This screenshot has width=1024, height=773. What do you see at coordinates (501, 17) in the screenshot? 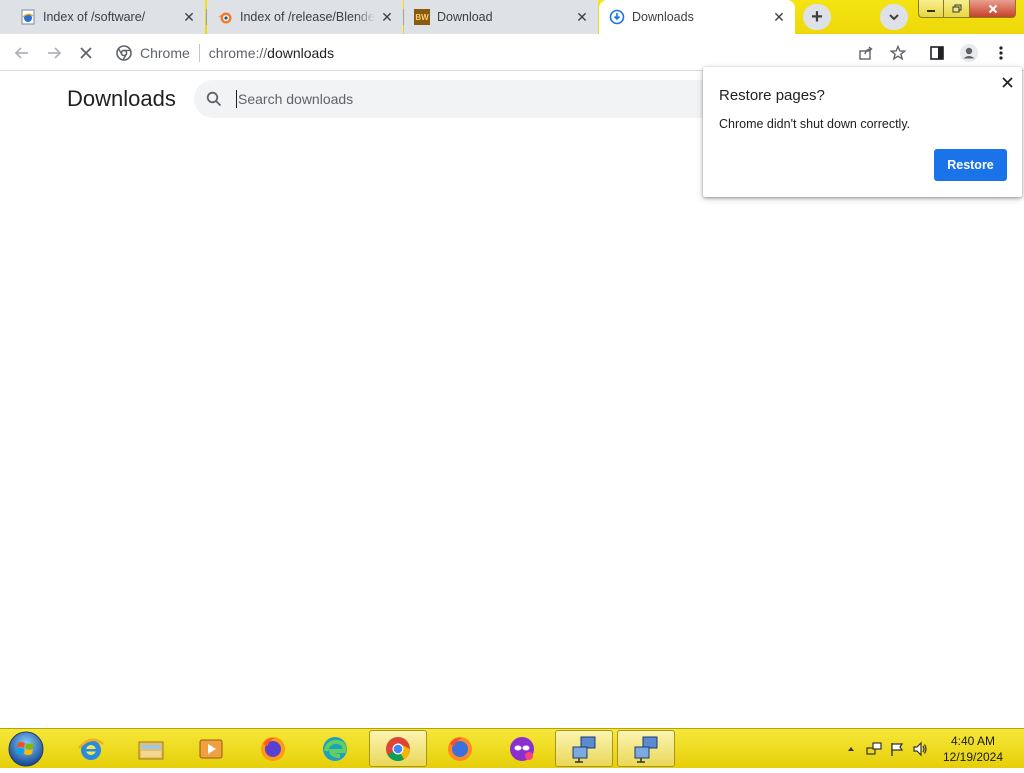
I see `tab-download: BW Download ✕` at bounding box center [501, 17].